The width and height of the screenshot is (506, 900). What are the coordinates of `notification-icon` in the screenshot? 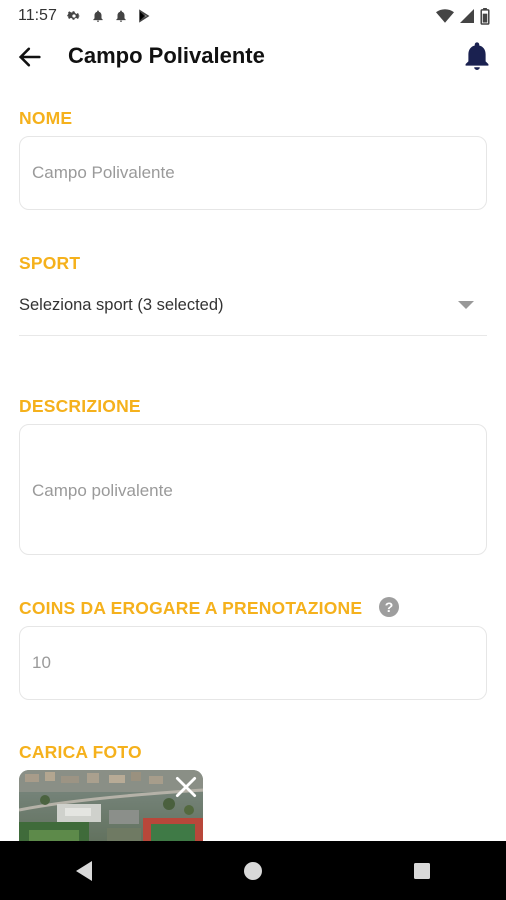 It's located at (98, 16).